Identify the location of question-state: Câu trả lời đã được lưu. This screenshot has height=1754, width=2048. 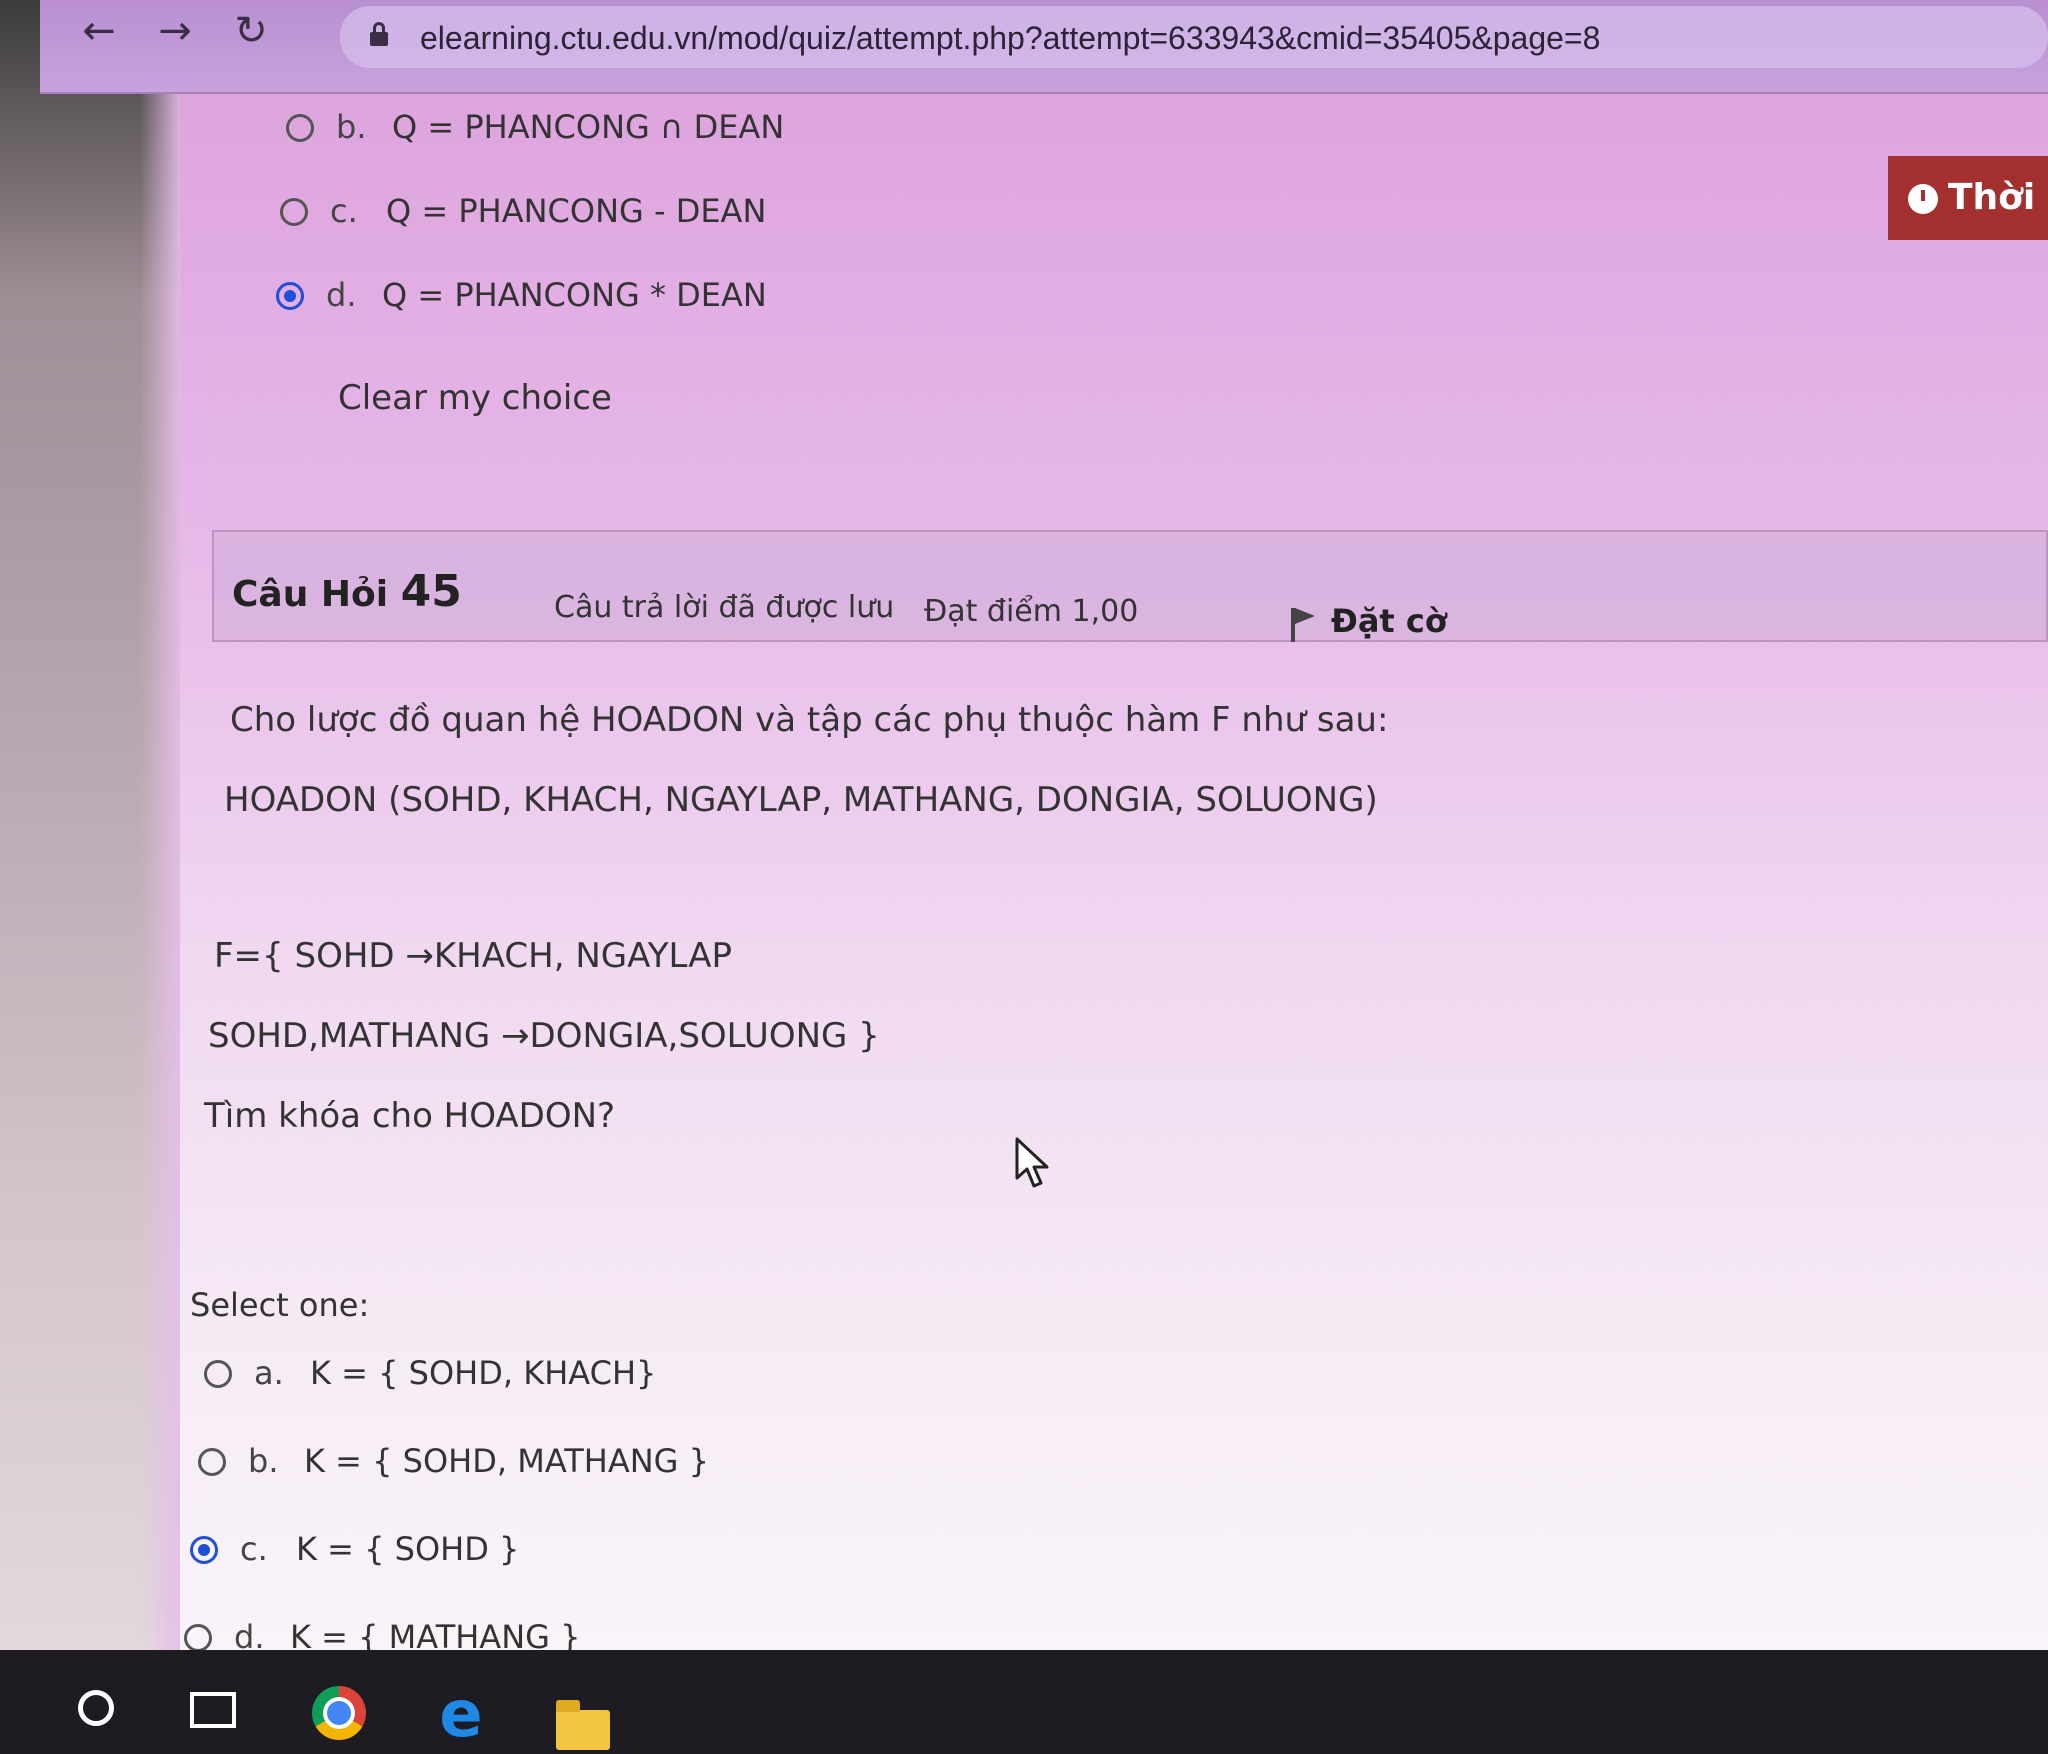
(724, 607).